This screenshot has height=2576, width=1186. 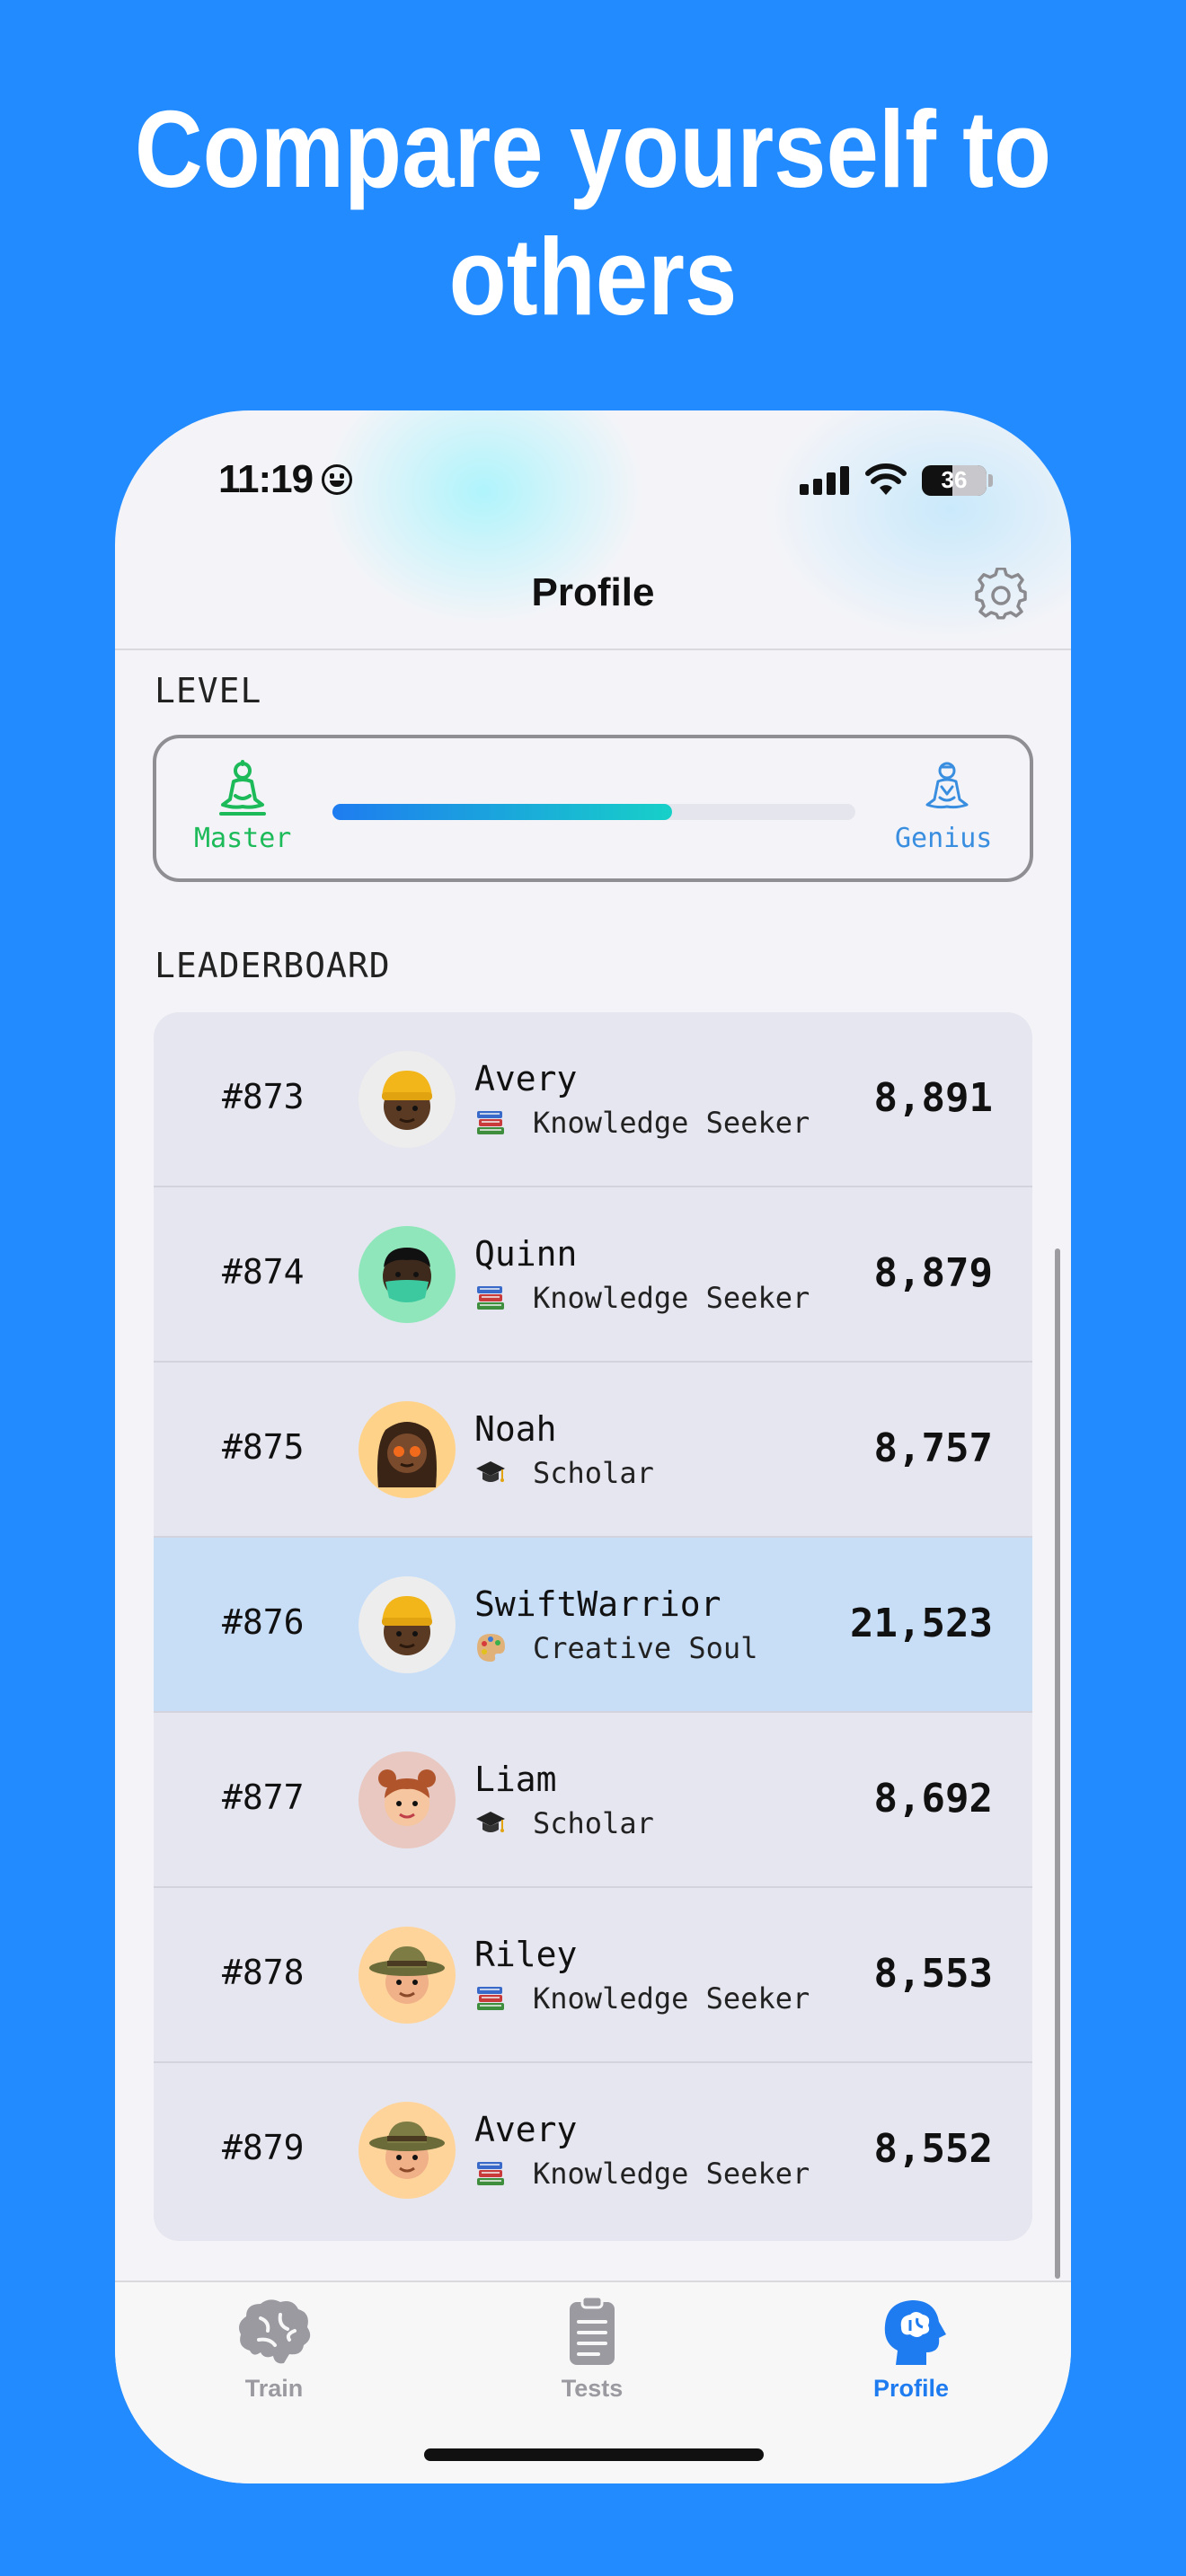 I want to click on tab-profile: Profile, so click(x=911, y=2349).